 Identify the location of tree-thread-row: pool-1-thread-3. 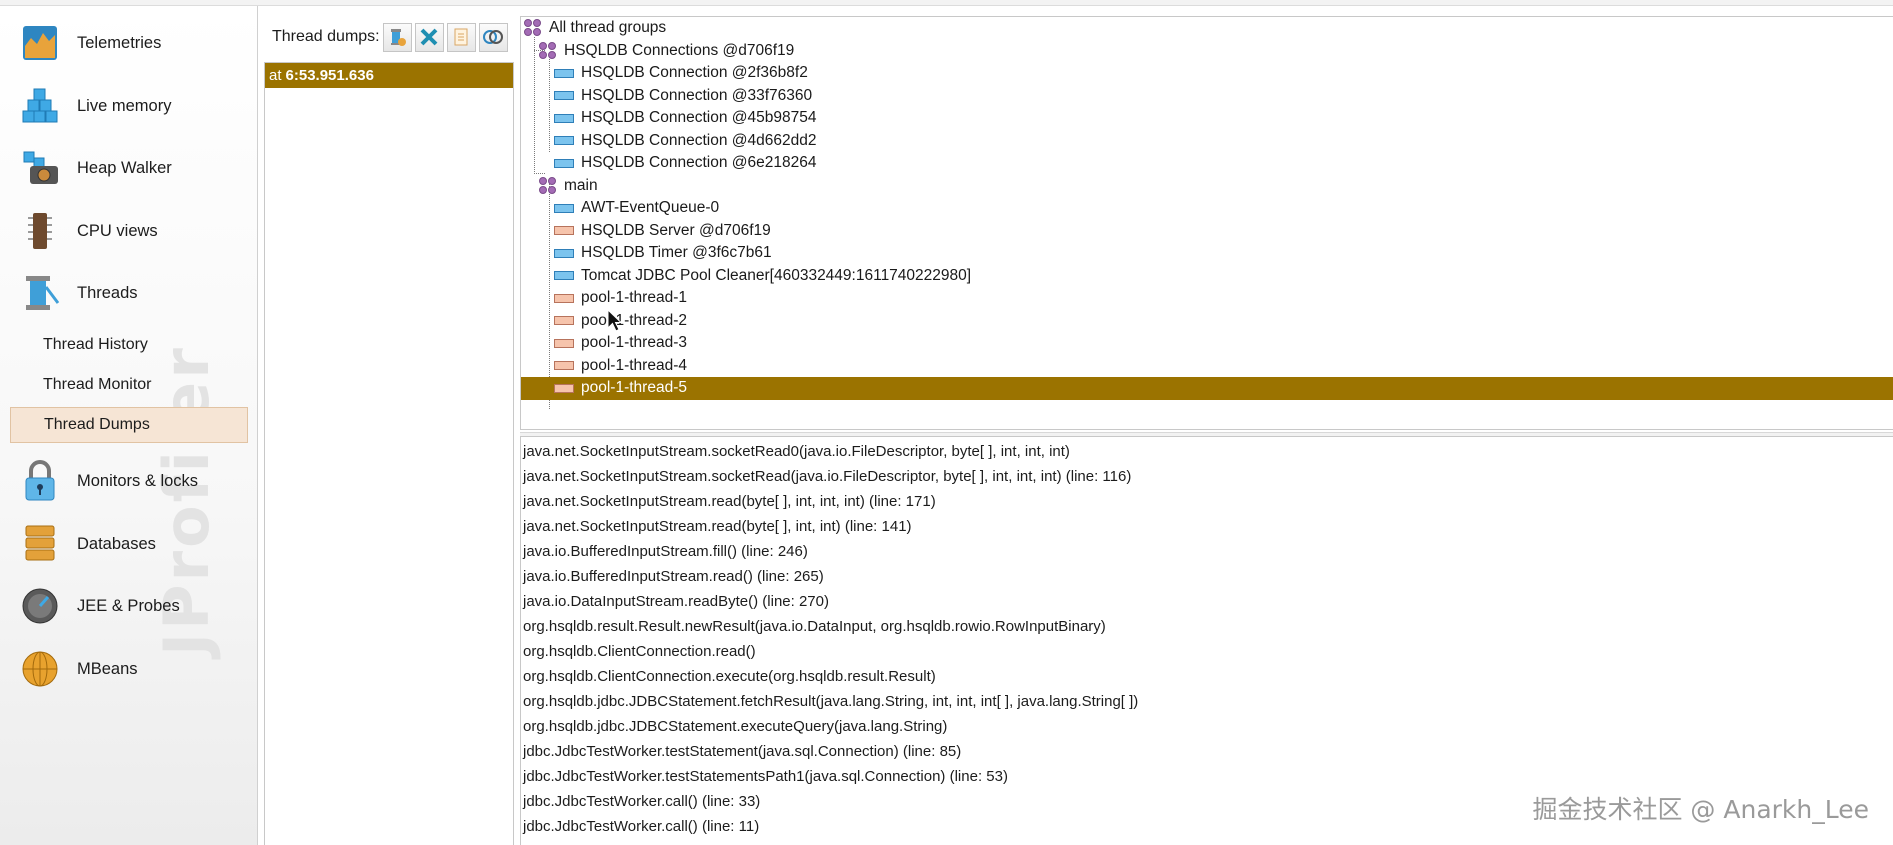
(1207, 343).